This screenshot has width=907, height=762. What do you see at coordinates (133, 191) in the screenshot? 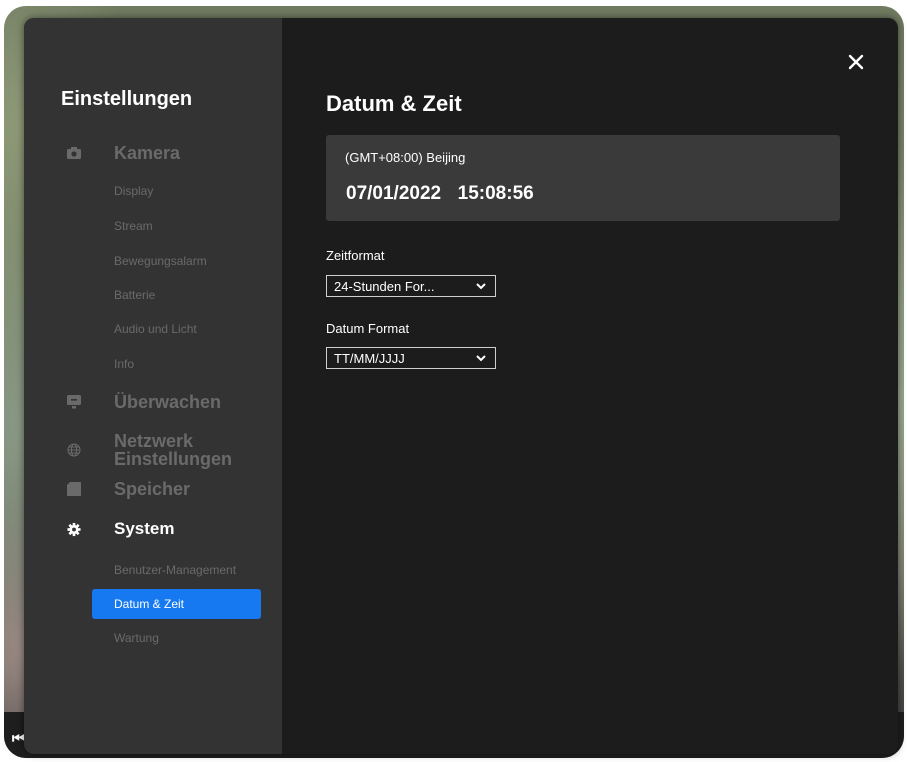
I see `sidebar-item-display: Display` at bounding box center [133, 191].